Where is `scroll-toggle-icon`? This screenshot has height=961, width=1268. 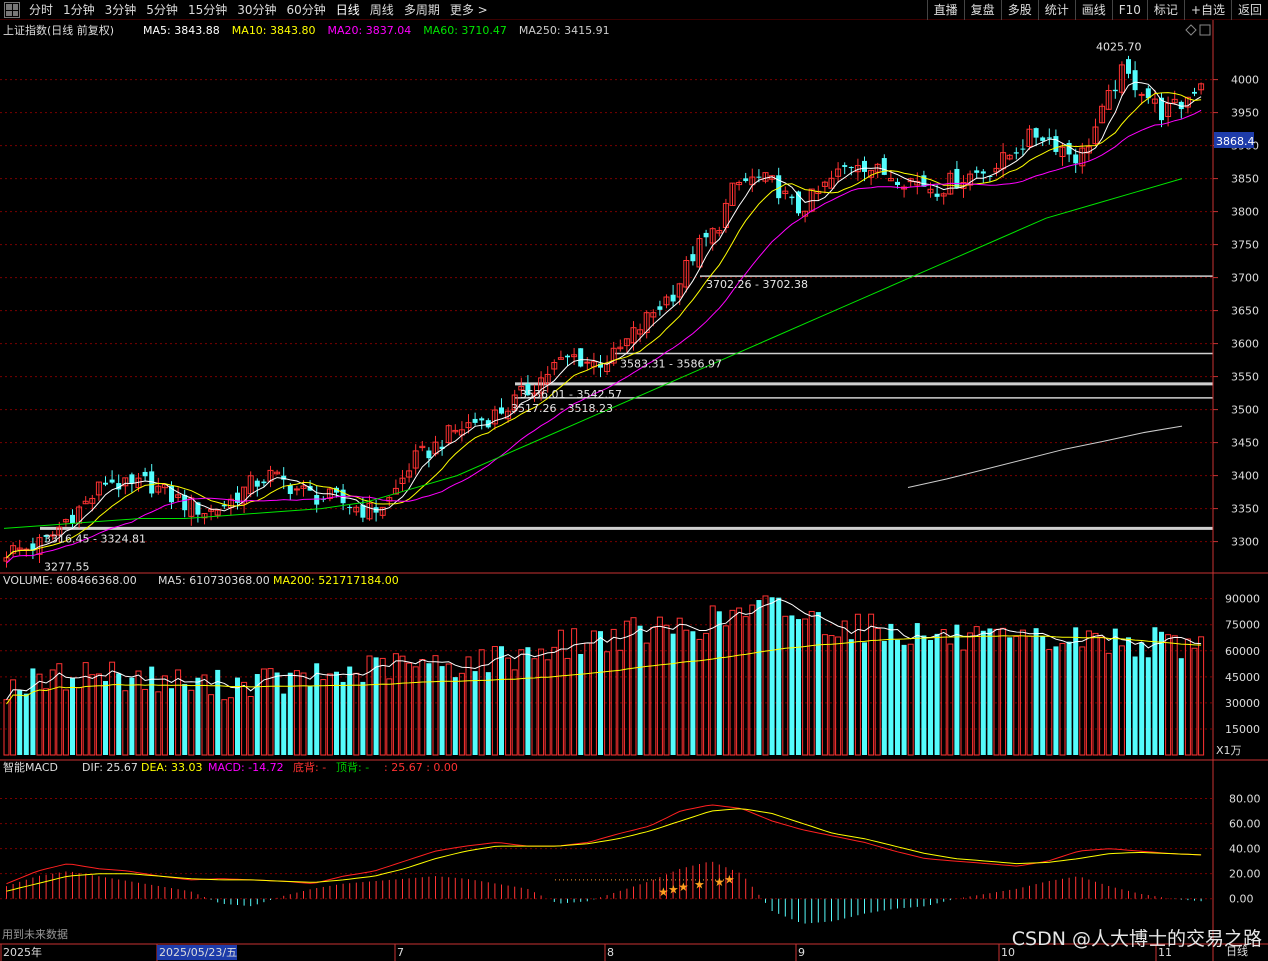
scroll-toggle-icon is located at coordinates (1205, 30).